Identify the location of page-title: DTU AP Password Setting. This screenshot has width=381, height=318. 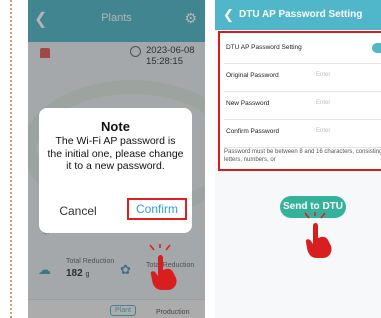
(301, 14).